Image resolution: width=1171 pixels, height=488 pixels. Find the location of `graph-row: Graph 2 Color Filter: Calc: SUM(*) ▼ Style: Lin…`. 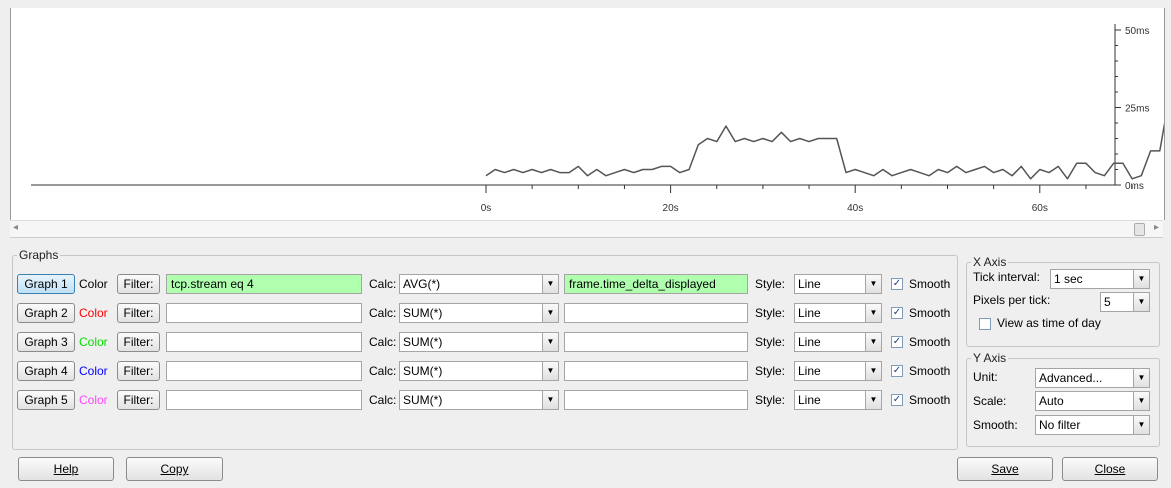

graph-row: Graph 2 Color Filter: Calc: SUM(*) ▼ Style: Lin… is located at coordinates (483, 314).